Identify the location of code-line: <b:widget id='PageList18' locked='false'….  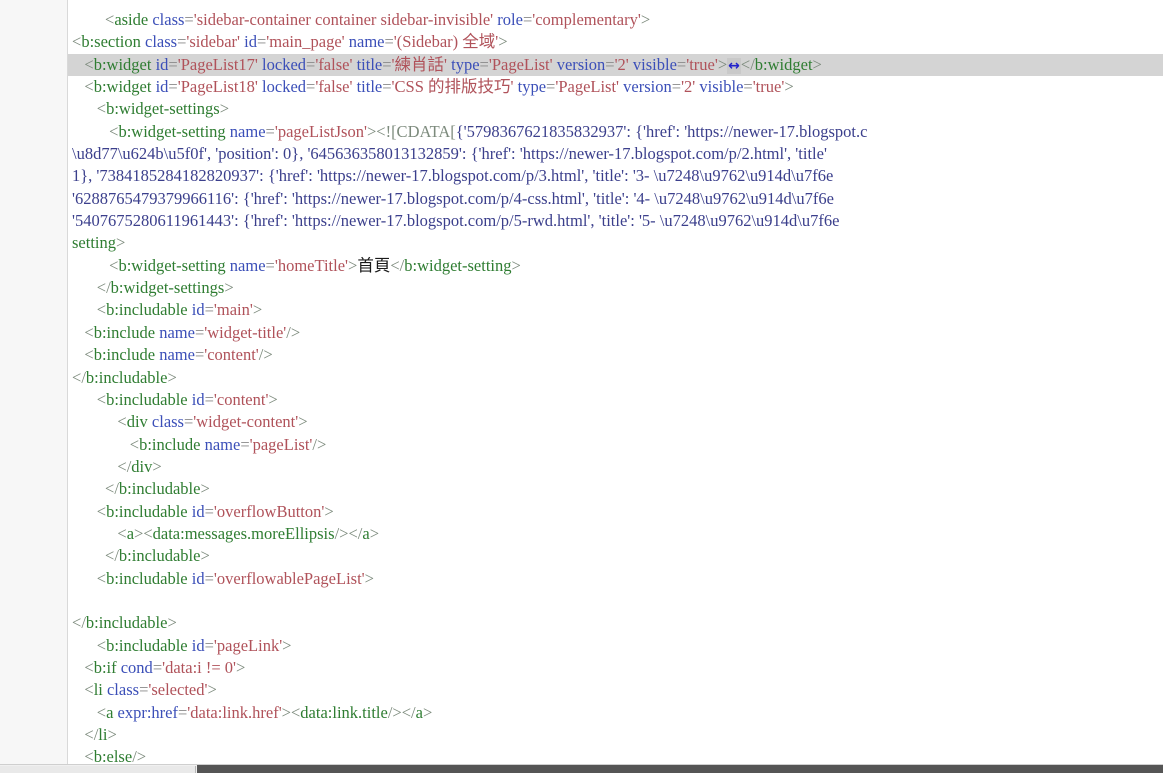
(615, 87).